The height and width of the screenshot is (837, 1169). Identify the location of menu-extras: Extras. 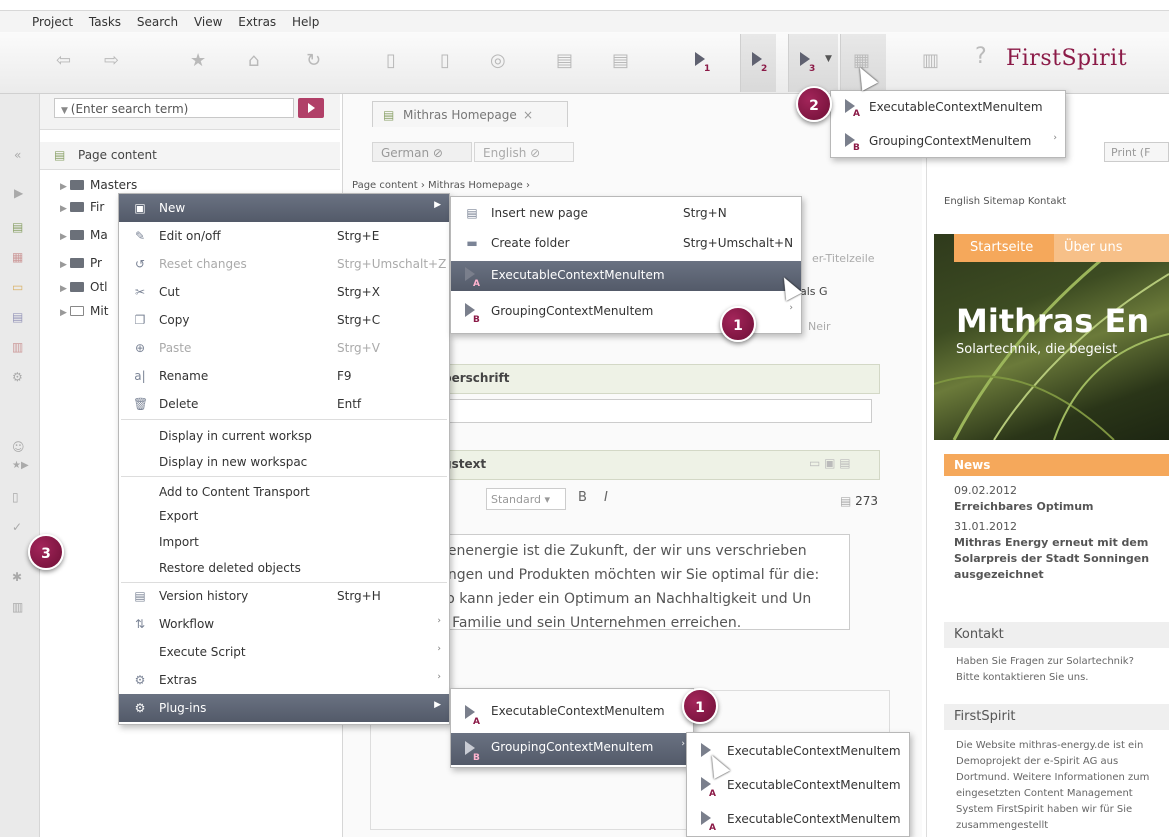
(257, 20).